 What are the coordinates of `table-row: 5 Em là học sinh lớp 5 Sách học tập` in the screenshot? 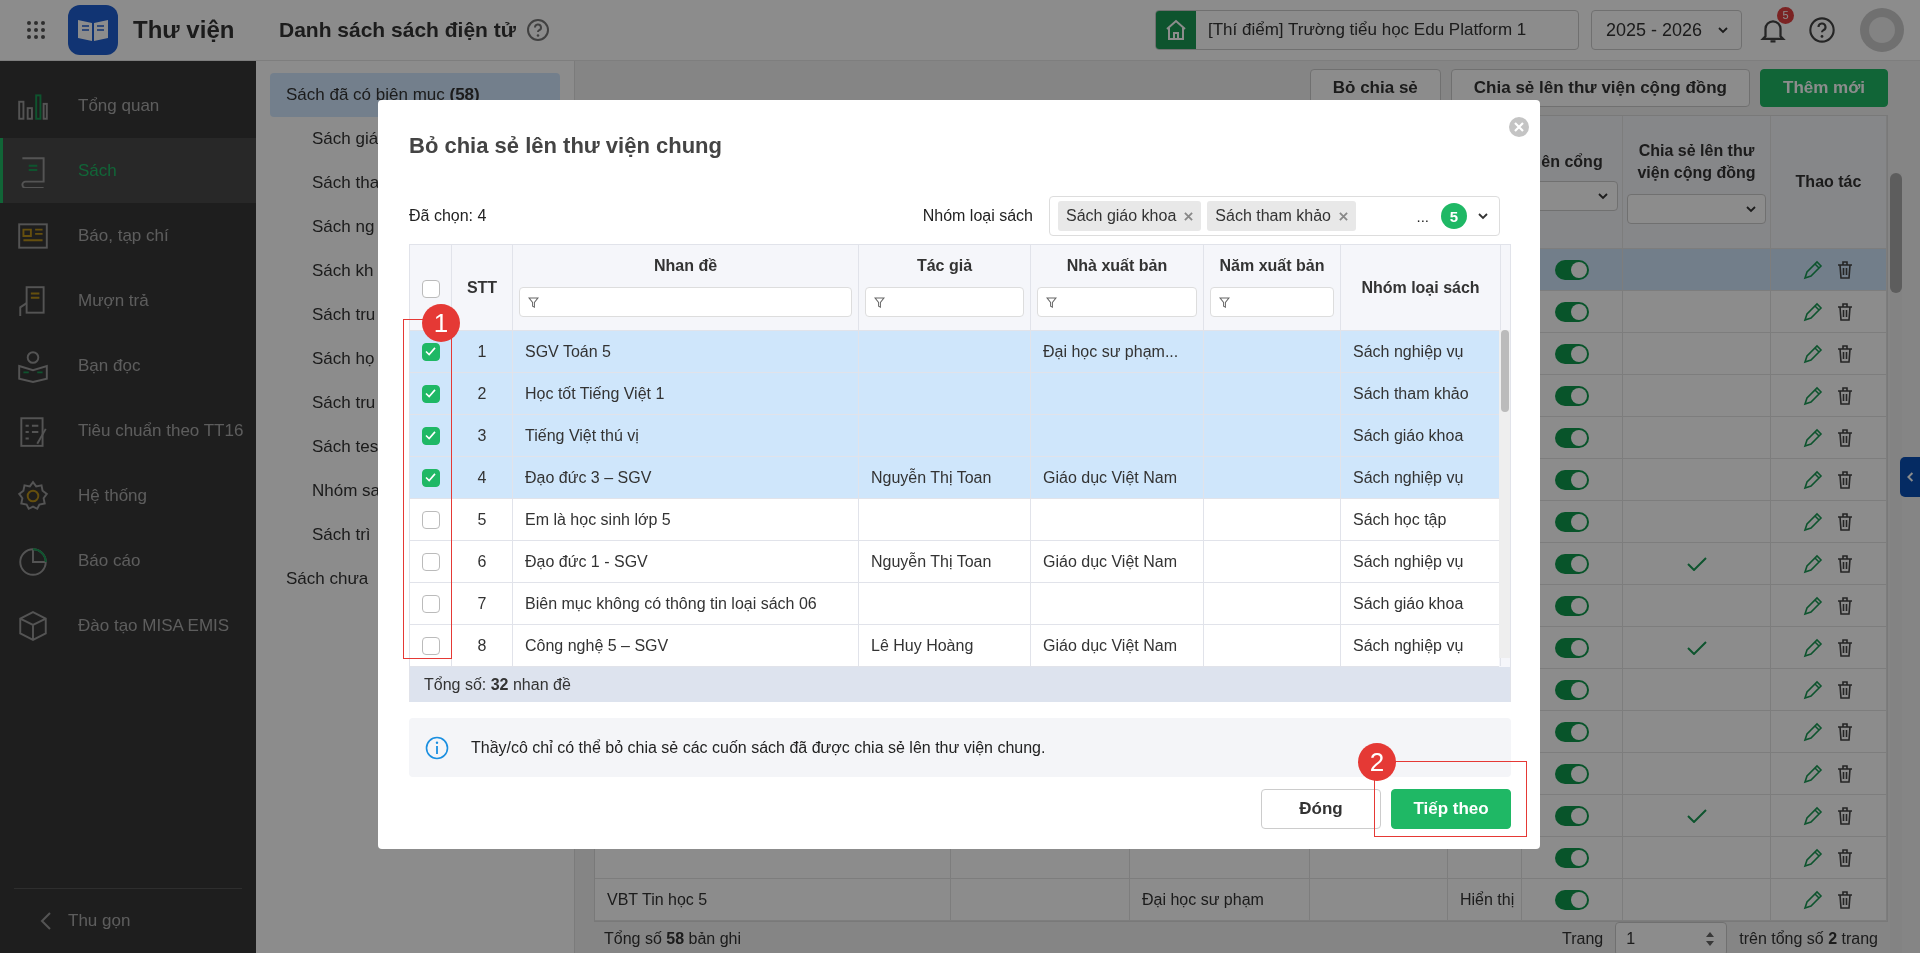 It's located at (954, 520).